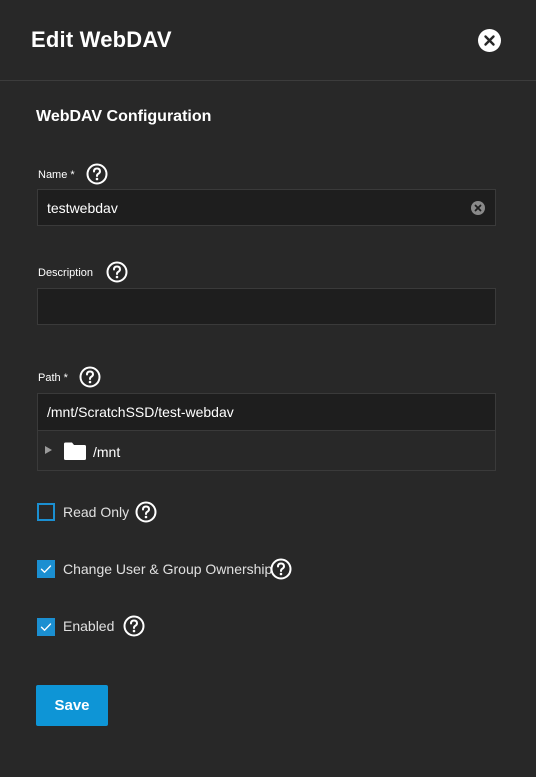 The image size is (536, 777). Describe the element at coordinates (140, 412) in the screenshot. I see `path-input-value: /mnt/ScratchSSD/test-webdav` at that location.